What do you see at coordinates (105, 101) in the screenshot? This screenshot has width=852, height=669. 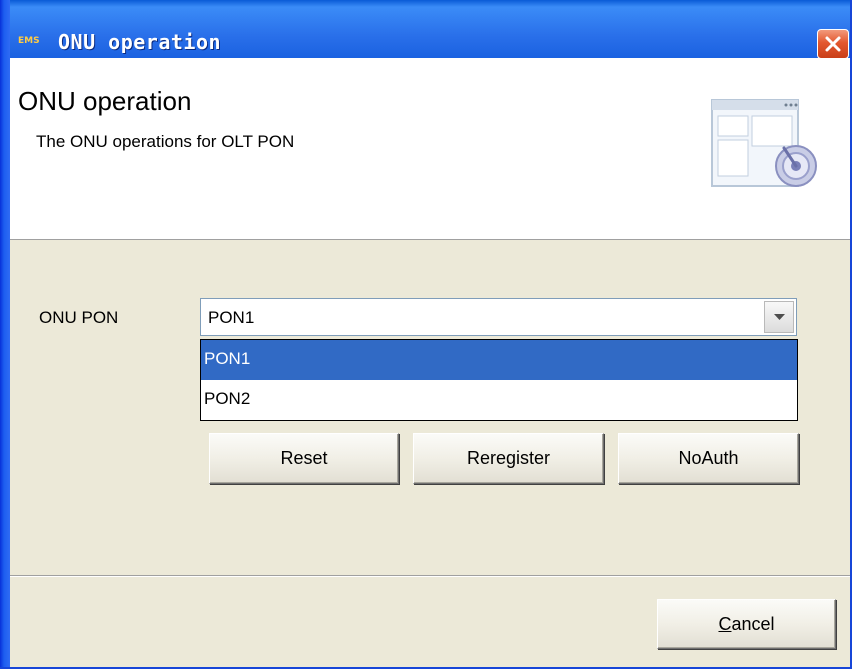 I see `header-title: ONU operation` at bounding box center [105, 101].